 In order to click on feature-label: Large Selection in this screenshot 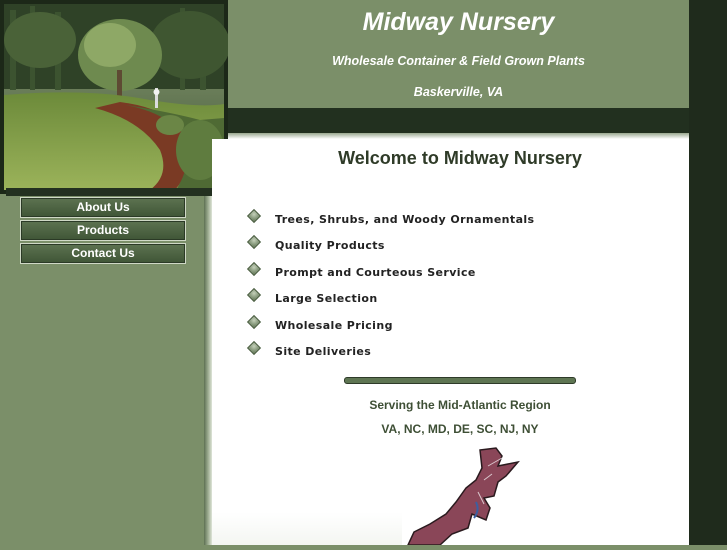, I will do `click(326, 299)`.